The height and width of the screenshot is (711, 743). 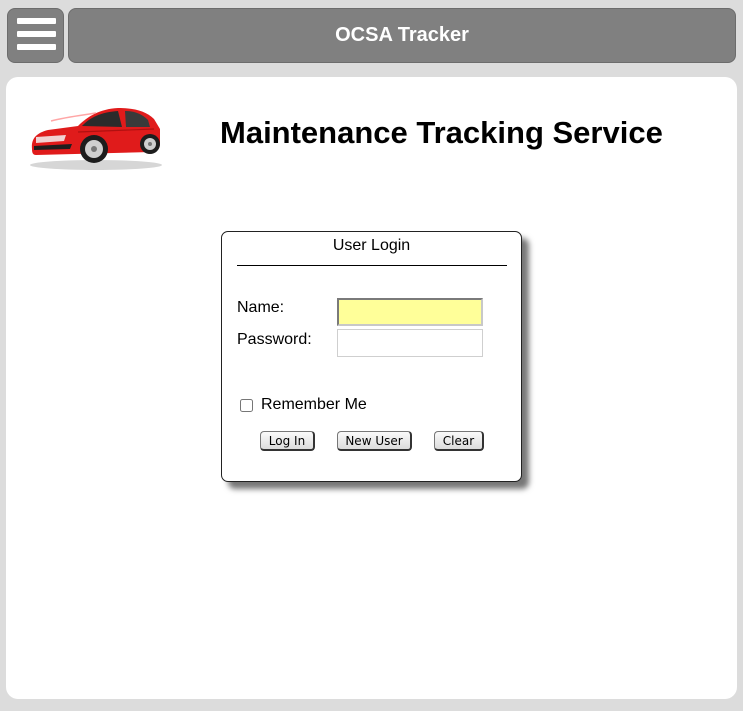 What do you see at coordinates (410, 312) in the screenshot?
I see `name-field` at bounding box center [410, 312].